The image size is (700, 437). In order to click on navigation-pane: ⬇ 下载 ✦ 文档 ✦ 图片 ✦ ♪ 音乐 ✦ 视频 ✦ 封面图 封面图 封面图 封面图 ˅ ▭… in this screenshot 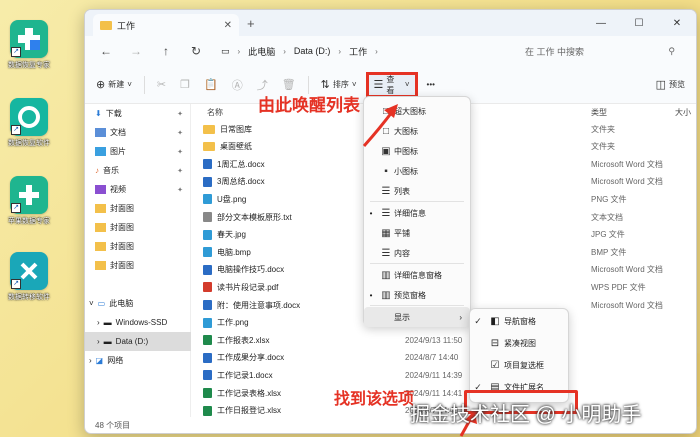, I will do `click(138, 260)`.